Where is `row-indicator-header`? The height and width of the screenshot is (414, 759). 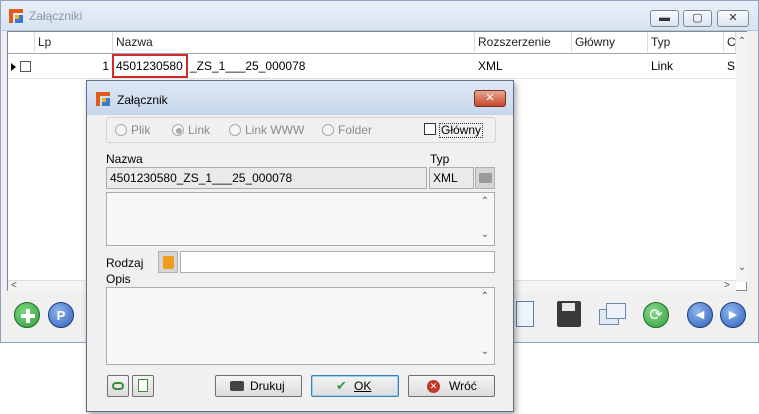 row-indicator-header is located at coordinates (21, 43).